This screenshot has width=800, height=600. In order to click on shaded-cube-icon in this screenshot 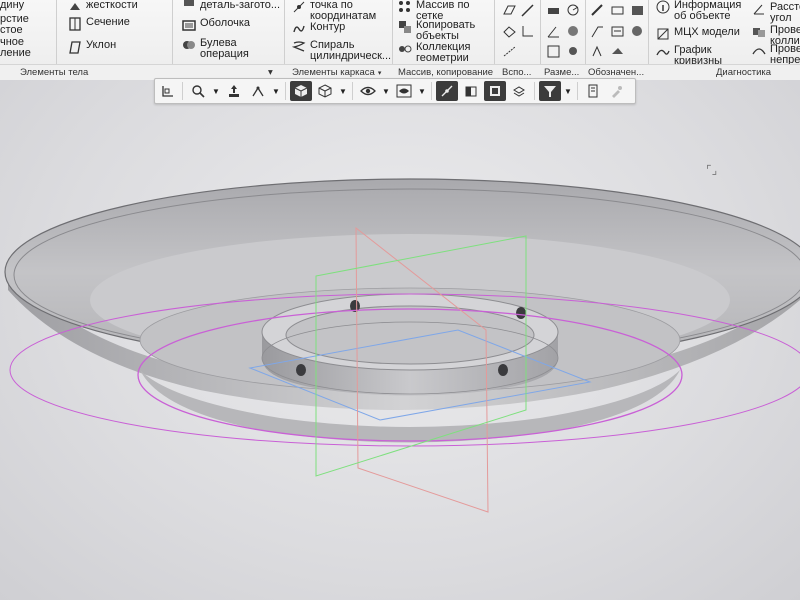, I will do `click(301, 91)`.